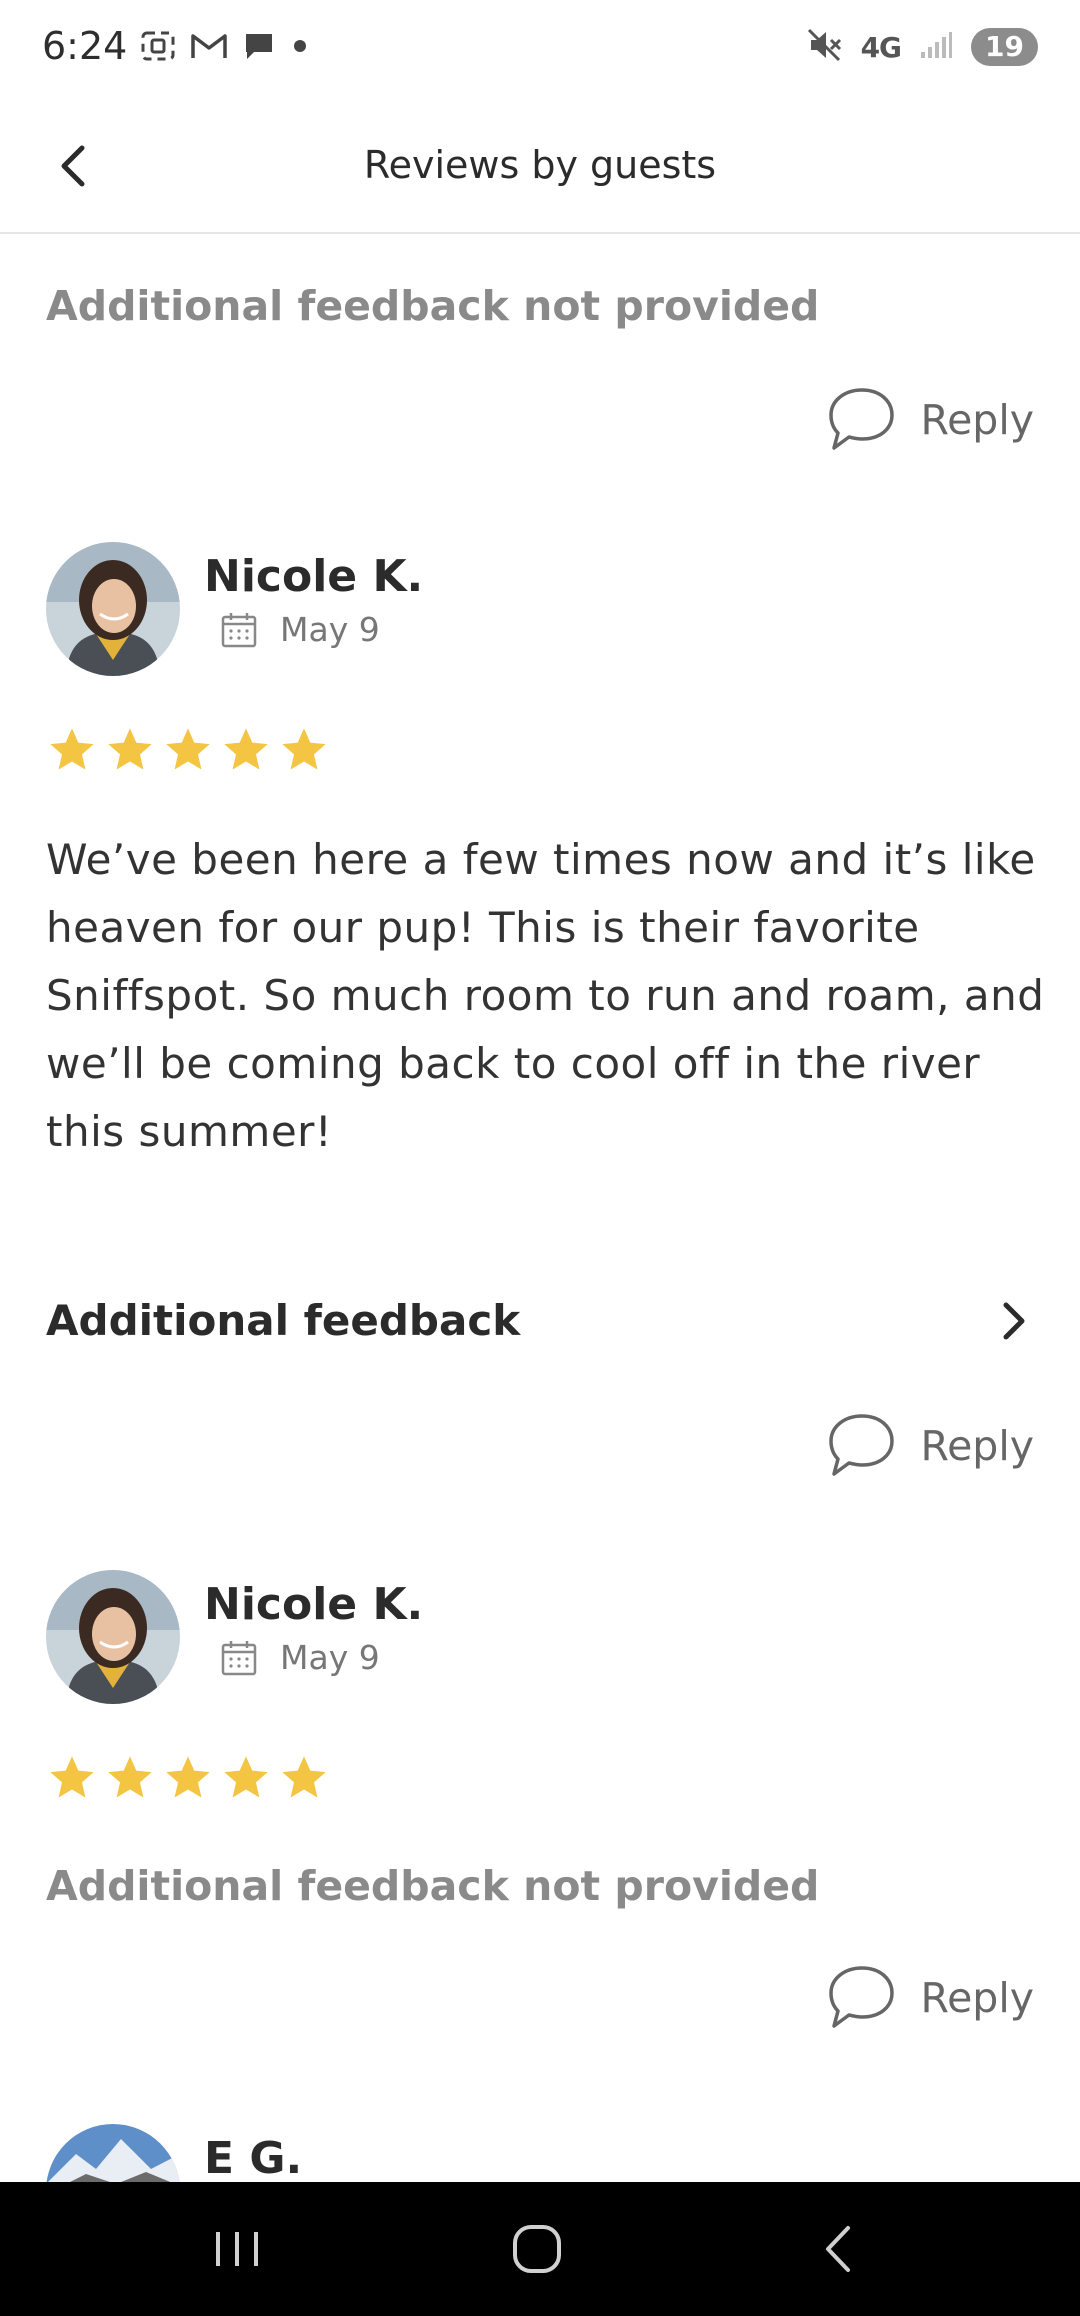  I want to click on status-bar: 6:24 4G 19, so click(540, 50).